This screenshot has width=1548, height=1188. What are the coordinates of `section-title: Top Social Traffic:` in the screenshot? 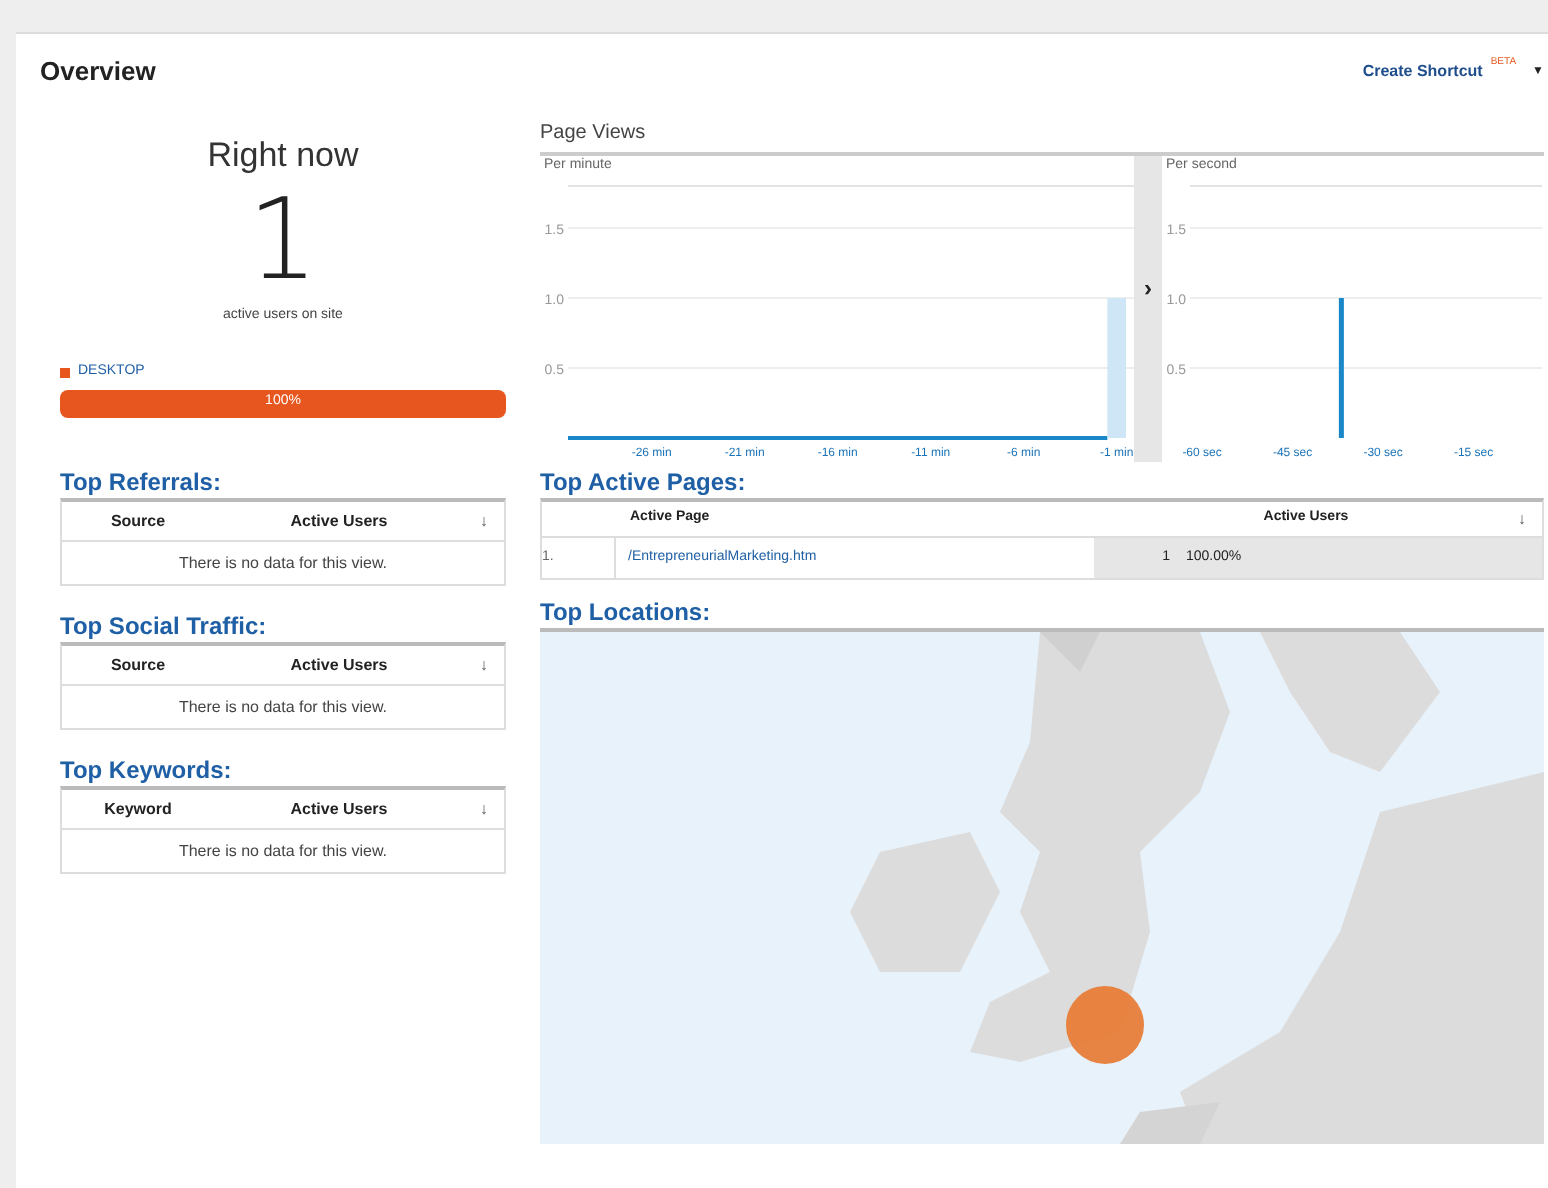 It's located at (164, 626).